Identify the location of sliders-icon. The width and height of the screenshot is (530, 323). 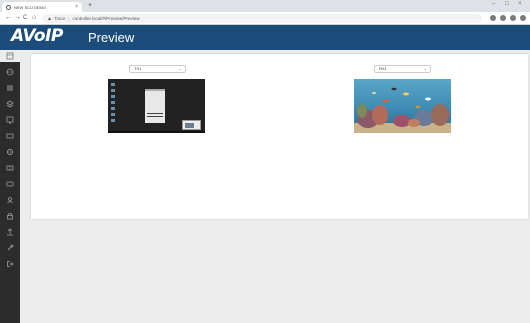
(10, 184).